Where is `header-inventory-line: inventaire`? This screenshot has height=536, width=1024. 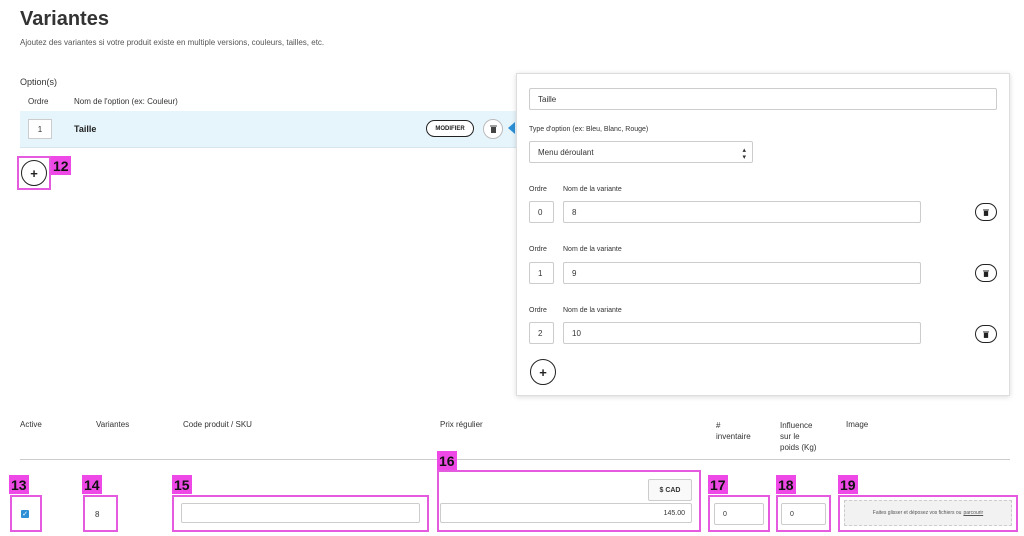
header-inventory-line: inventaire is located at coordinates (733, 436).